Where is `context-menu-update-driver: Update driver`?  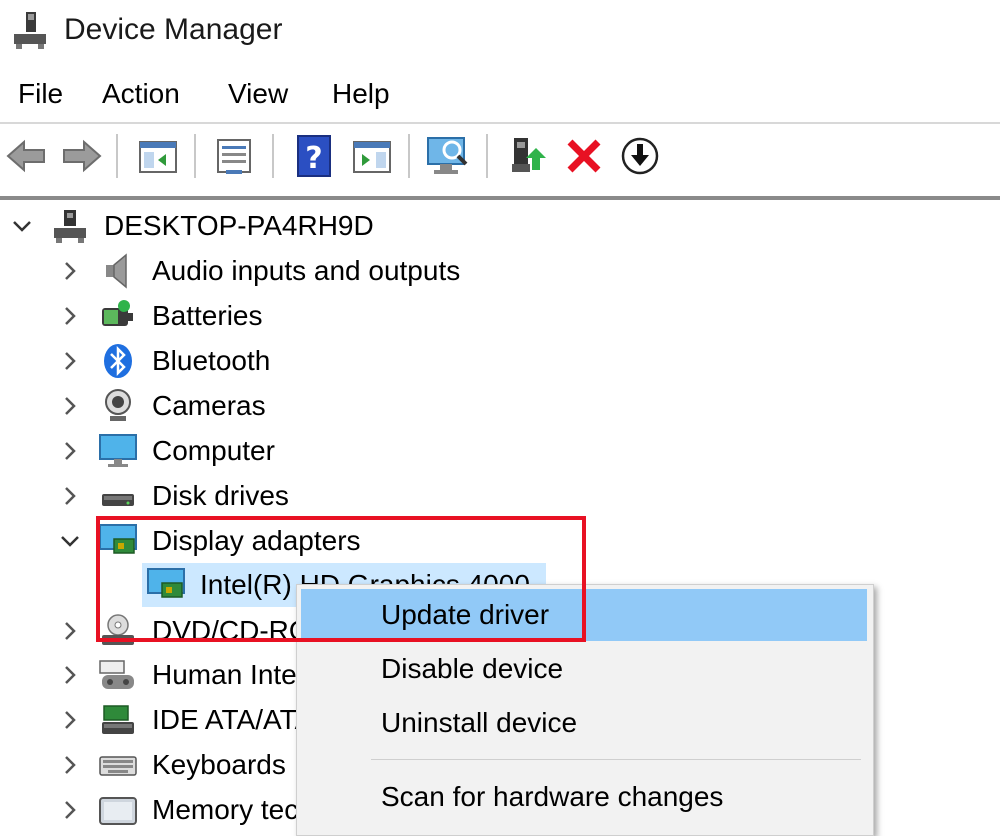
context-menu-update-driver: Update driver is located at coordinates (584, 615).